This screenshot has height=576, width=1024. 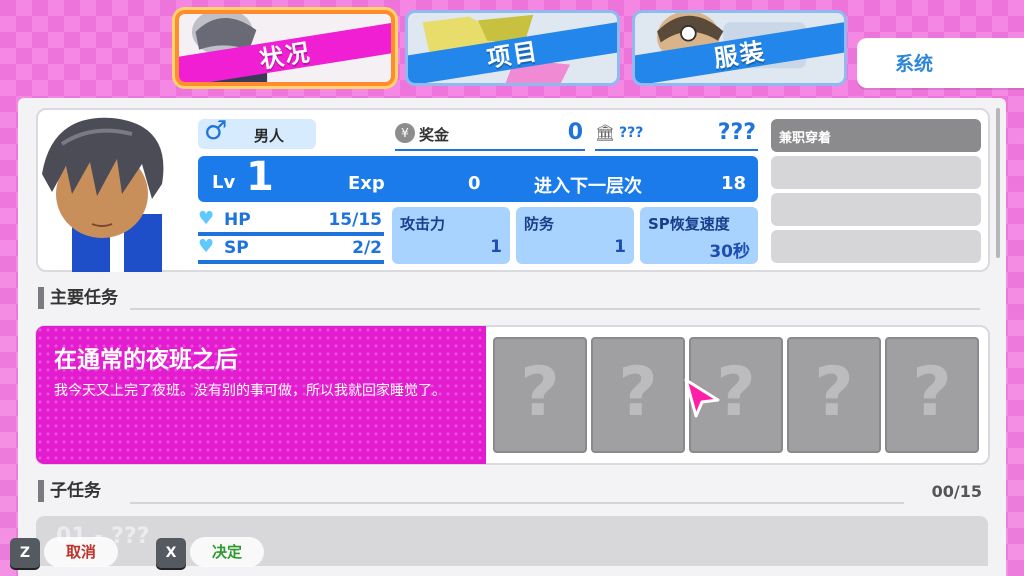 What do you see at coordinates (736, 132) in the screenshot?
I see `unknown-value: ???` at bounding box center [736, 132].